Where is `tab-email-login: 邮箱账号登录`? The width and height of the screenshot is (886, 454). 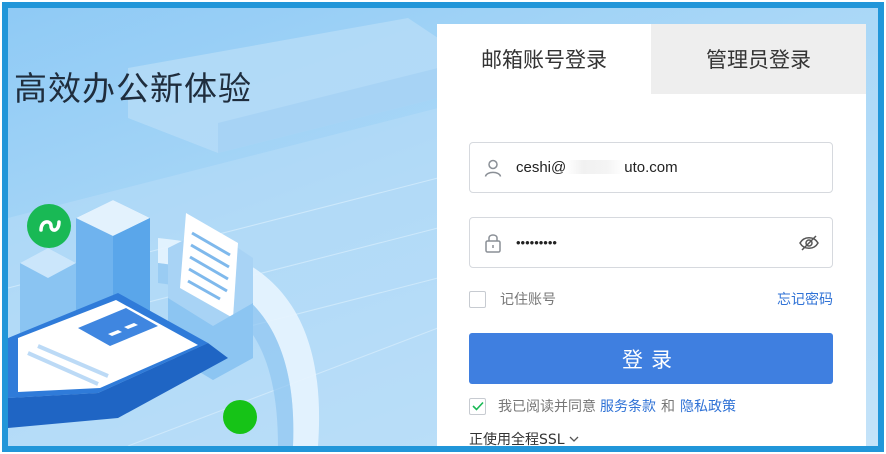
tab-email-login: 邮箱账号登录 is located at coordinates (544, 59).